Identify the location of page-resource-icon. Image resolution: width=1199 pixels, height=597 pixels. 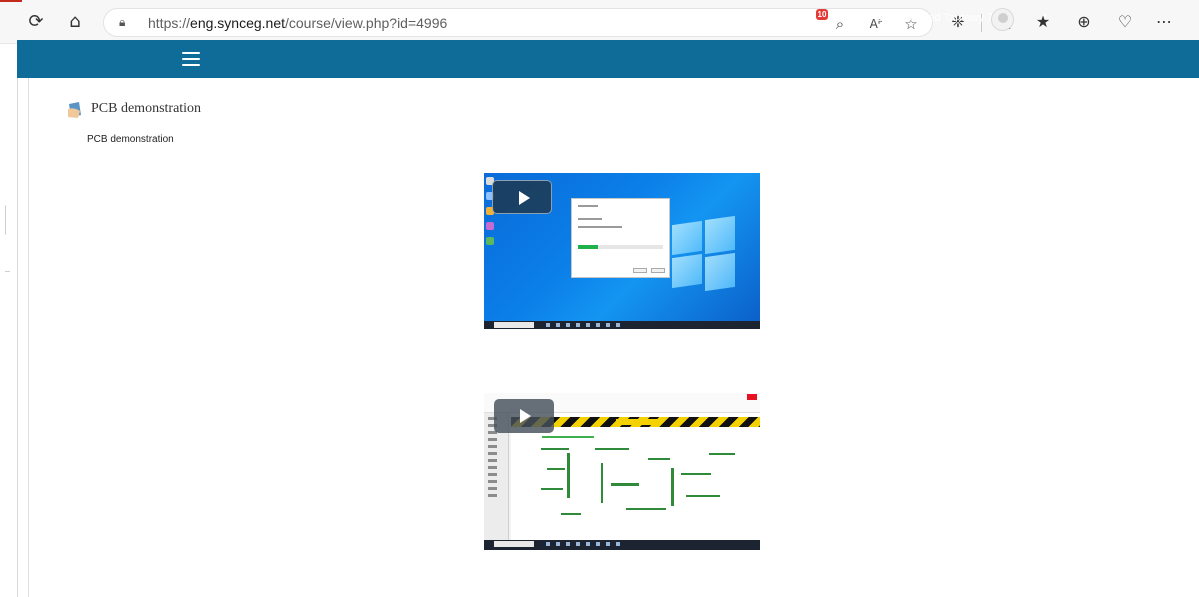
(74, 110).